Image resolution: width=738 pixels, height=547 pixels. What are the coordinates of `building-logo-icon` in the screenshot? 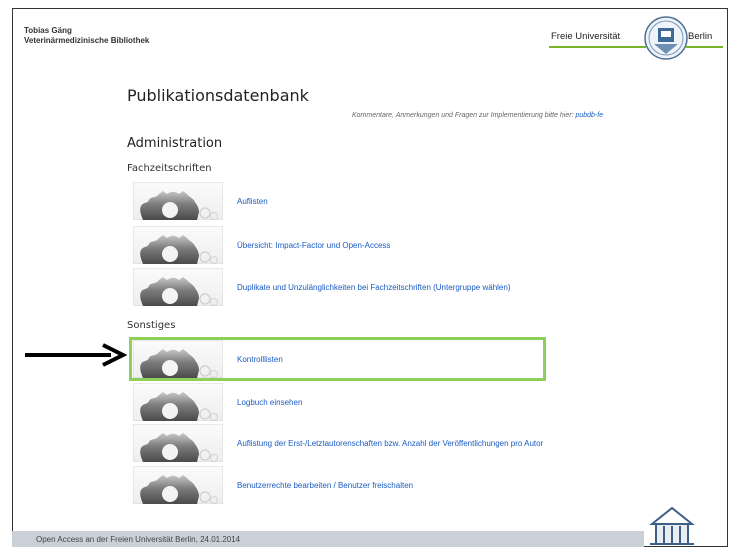 It's located at (672, 525).